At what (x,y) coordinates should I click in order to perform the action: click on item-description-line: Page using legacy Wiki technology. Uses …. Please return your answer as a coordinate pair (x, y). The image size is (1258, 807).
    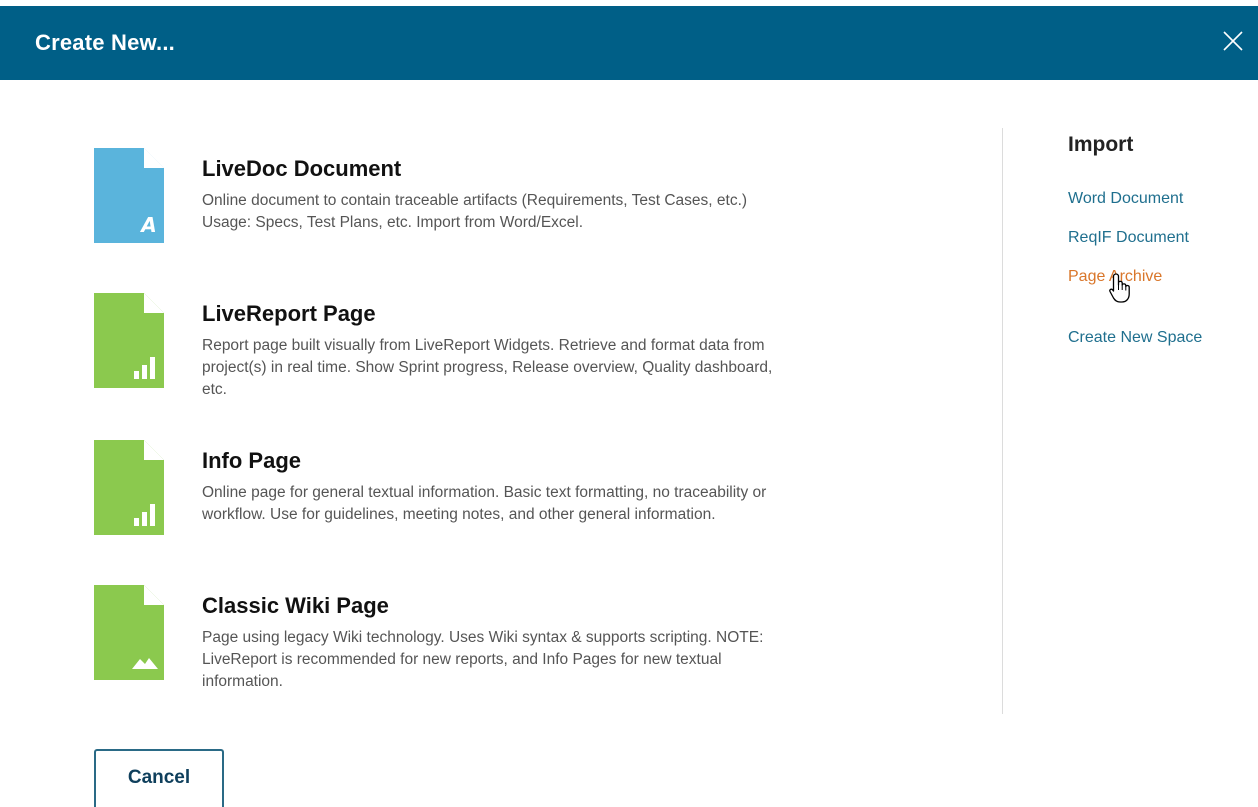
    Looking at the image, I should click on (483, 637).